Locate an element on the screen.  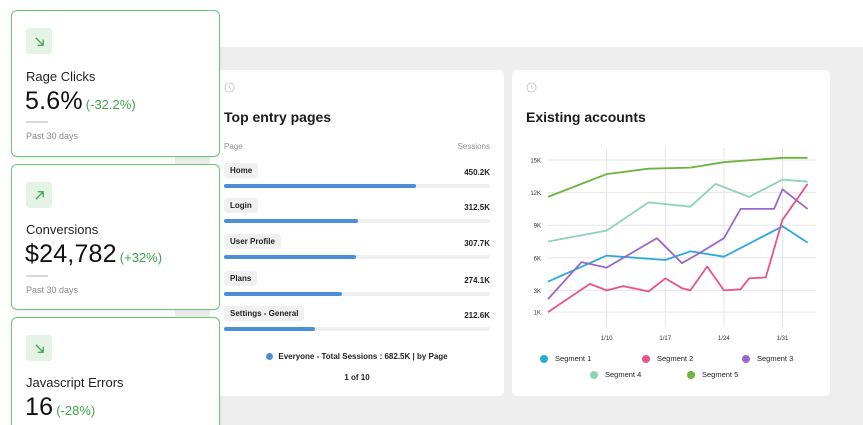
table-row: Login 312.5K is located at coordinates (357, 211).